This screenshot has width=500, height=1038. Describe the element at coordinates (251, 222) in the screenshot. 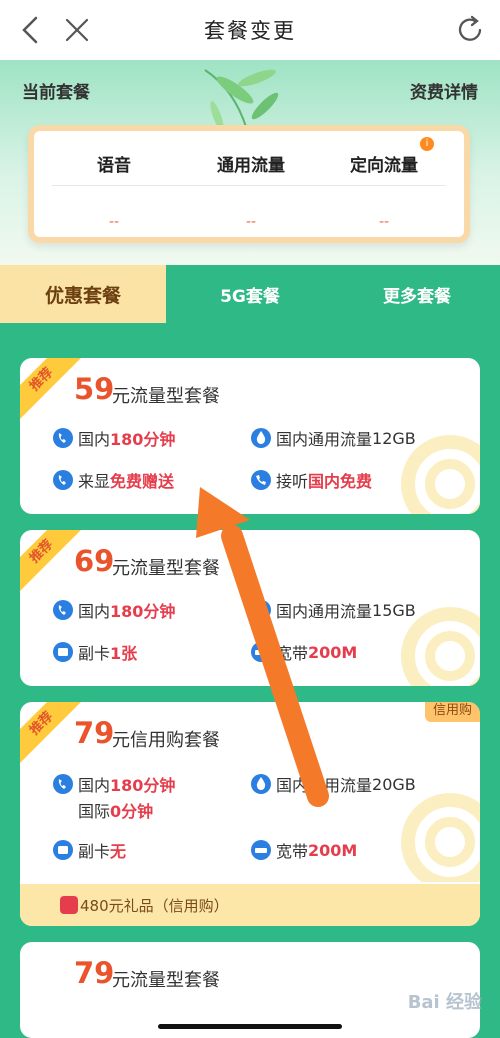

I see `general-data-value: --` at that location.